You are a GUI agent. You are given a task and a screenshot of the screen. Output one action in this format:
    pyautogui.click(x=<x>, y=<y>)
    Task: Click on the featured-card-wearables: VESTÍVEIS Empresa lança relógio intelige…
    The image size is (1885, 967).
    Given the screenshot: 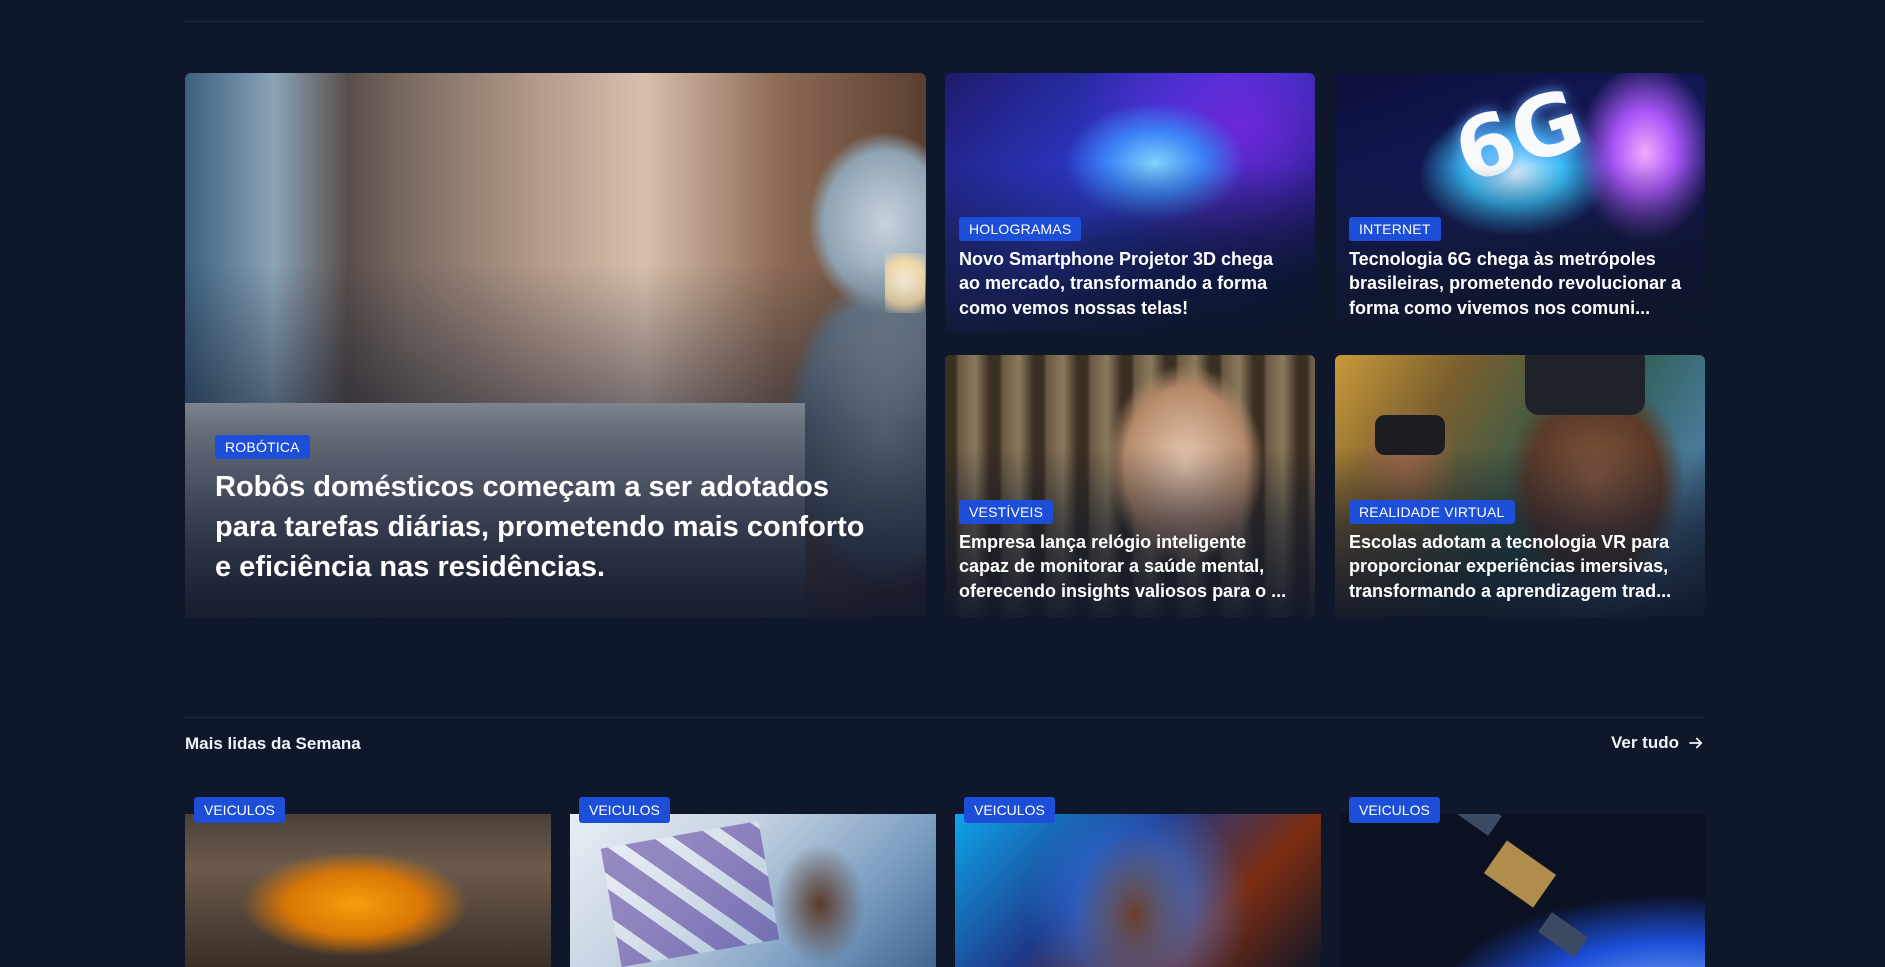 What is the action you would take?
    pyautogui.click(x=1130, y=486)
    